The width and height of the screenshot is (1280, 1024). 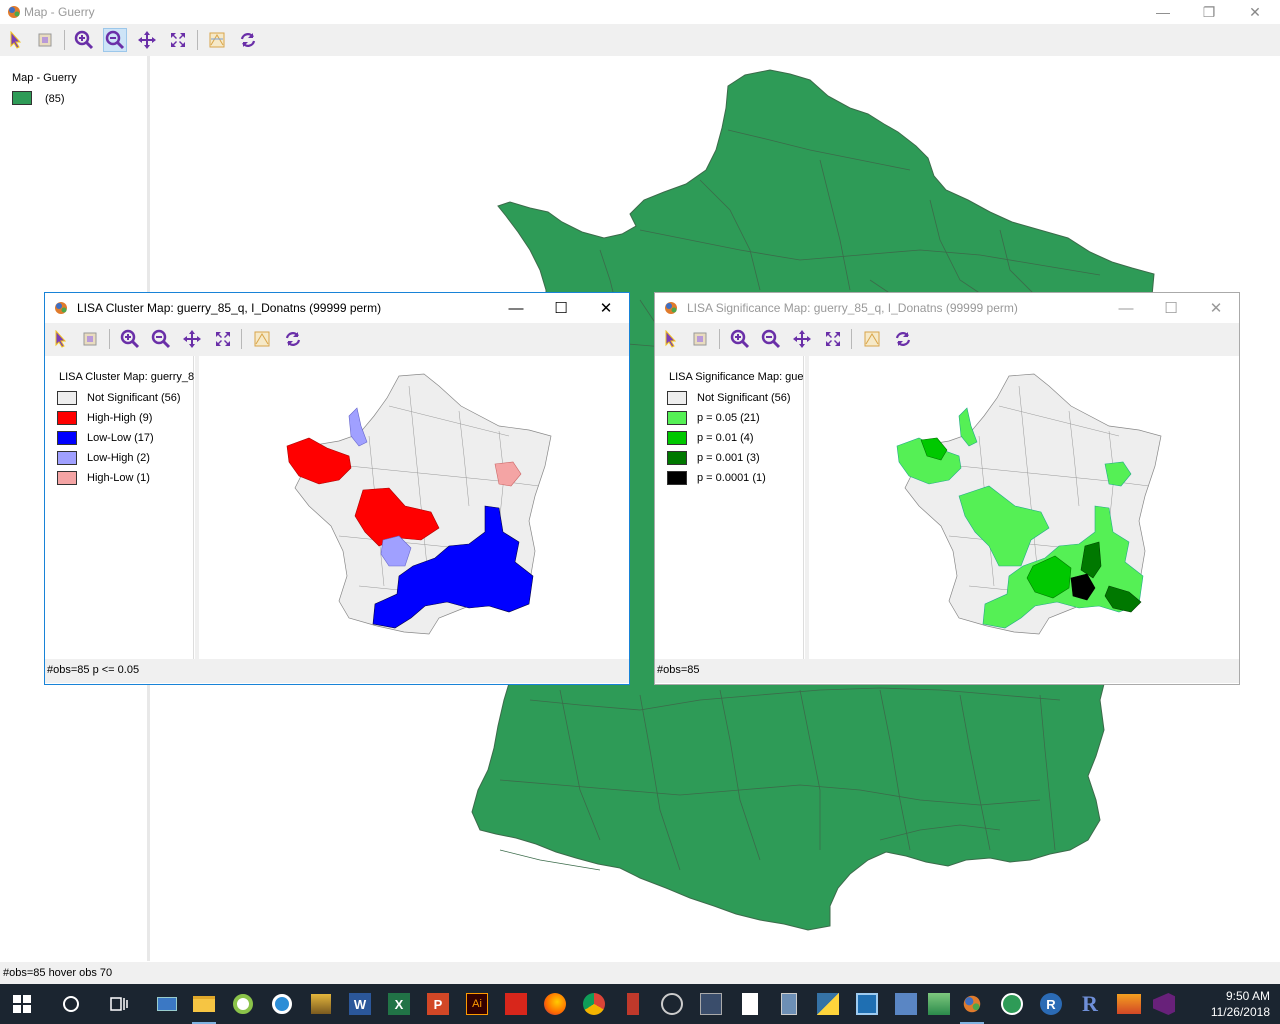 What do you see at coordinates (851, 339) in the screenshot?
I see `toolbar-separator` at bounding box center [851, 339].